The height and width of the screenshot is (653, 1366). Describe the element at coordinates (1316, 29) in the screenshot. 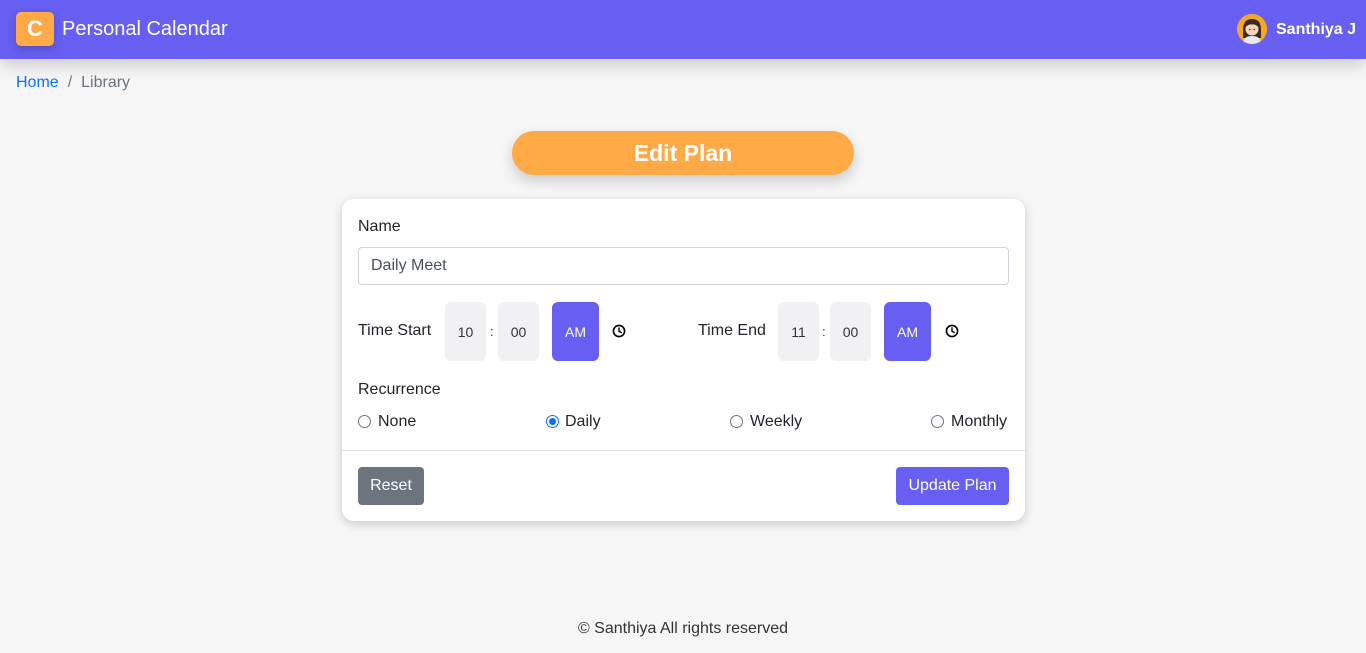

I see `user-name: Santhiya J` at that location.